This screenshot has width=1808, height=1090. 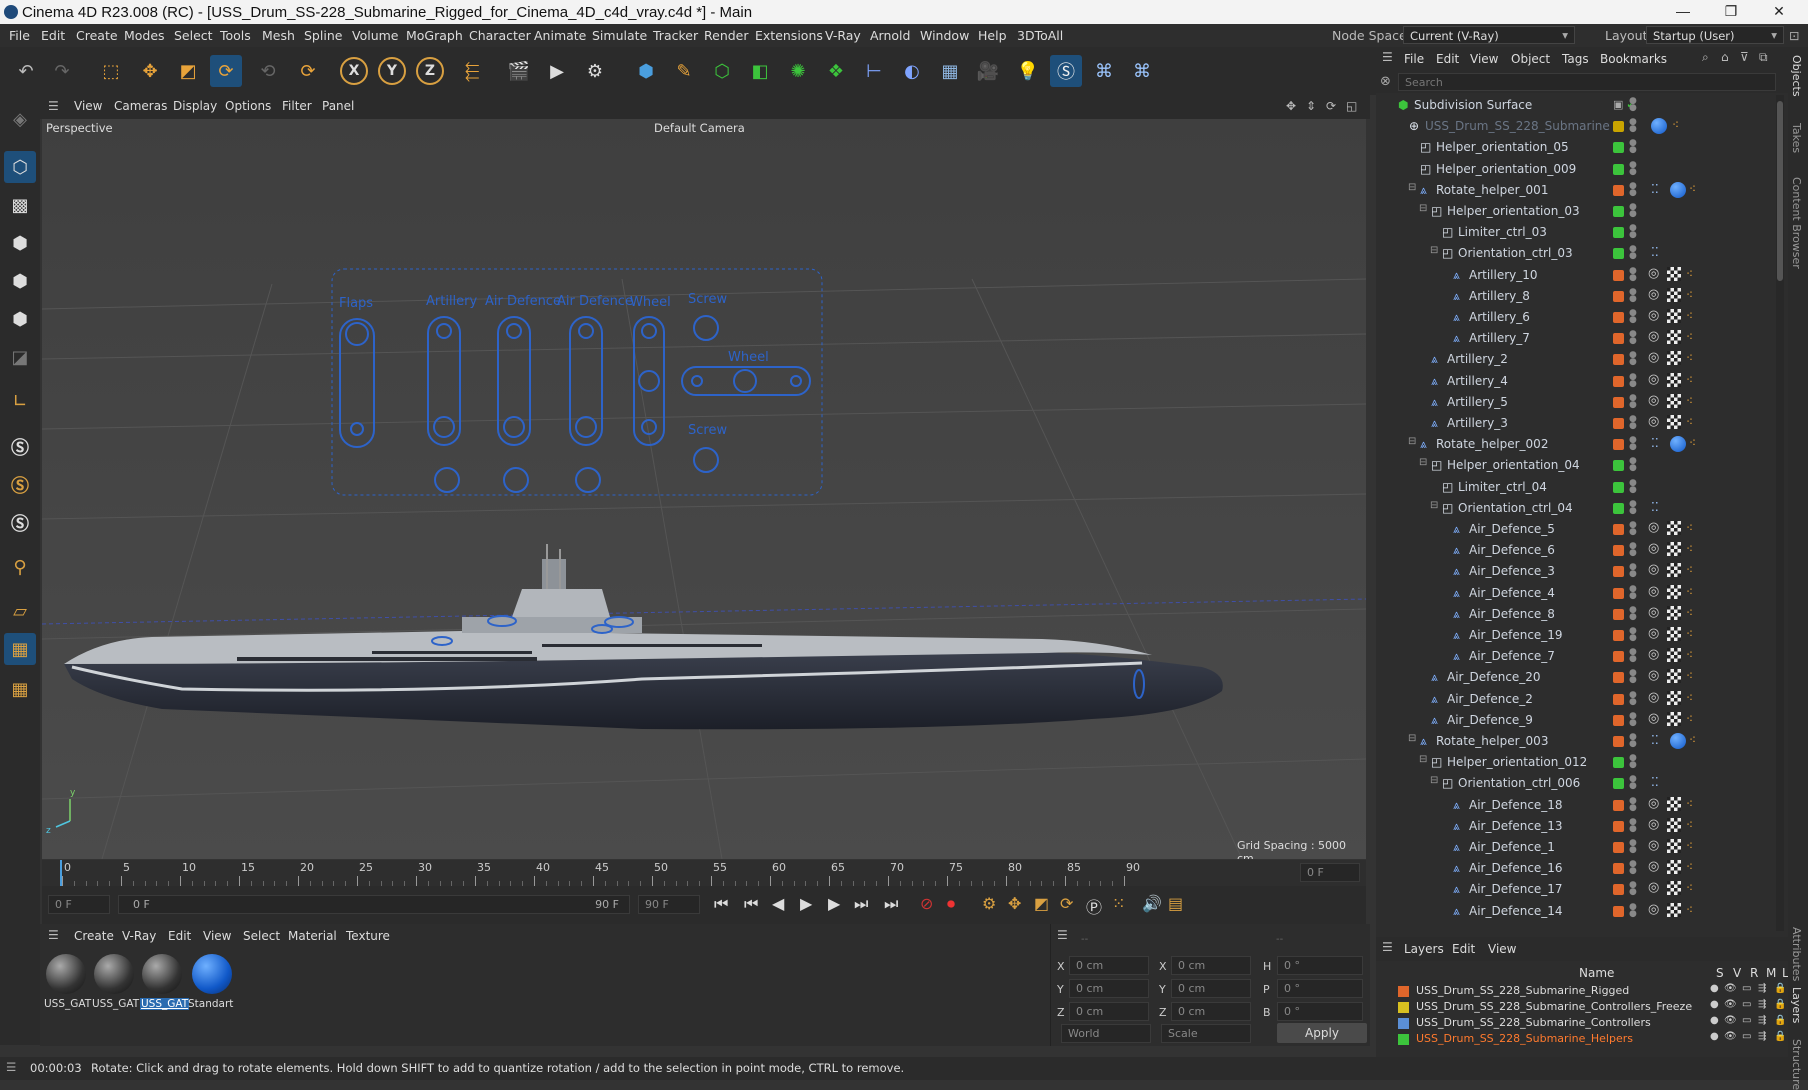 What do you see at coordinates (992, 35) in the screenshot?
I see `menu-help: Help` at bounding box center [992, 35].